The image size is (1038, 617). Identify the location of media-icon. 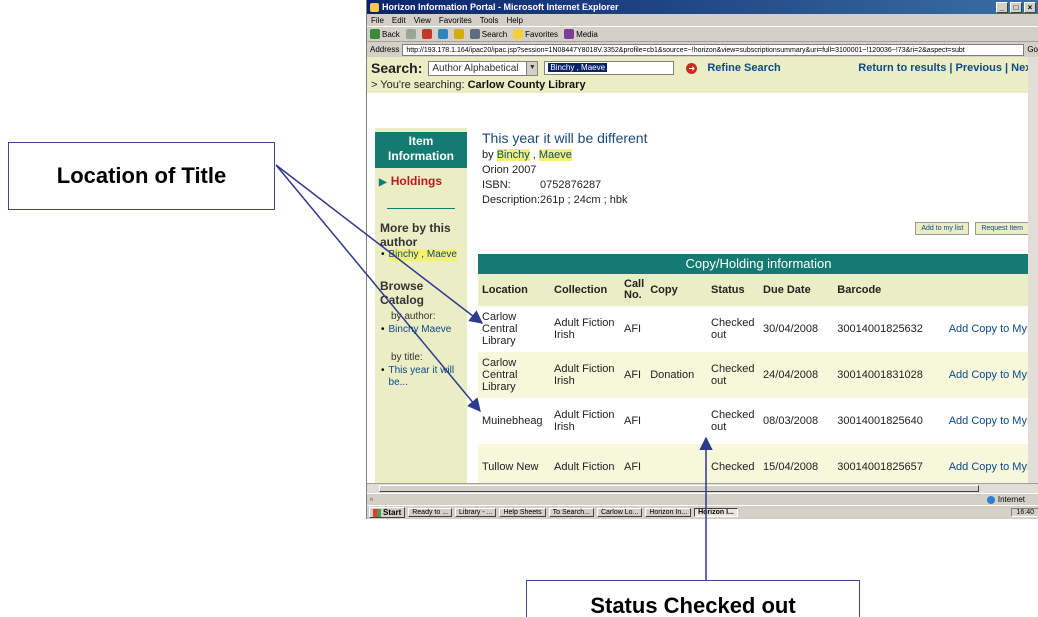
(569, 34).